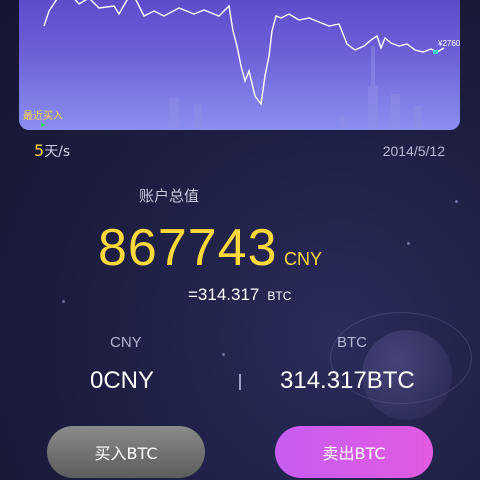 Image resolution: width=480 pixels, height=480 pixels. What do you see at coordinates (295, 88) in the screenshot?
I see `skyline-silhouette` at bounding box center [295, 88].